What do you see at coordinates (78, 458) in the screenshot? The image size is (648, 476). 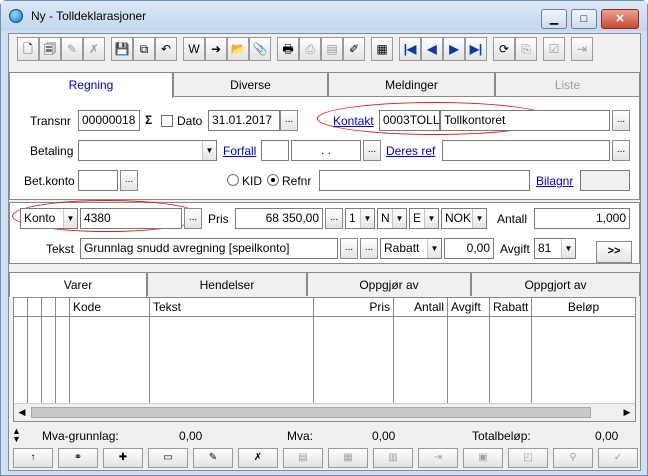 I see `link-button: ⚭` at bounding box center [78, 458].